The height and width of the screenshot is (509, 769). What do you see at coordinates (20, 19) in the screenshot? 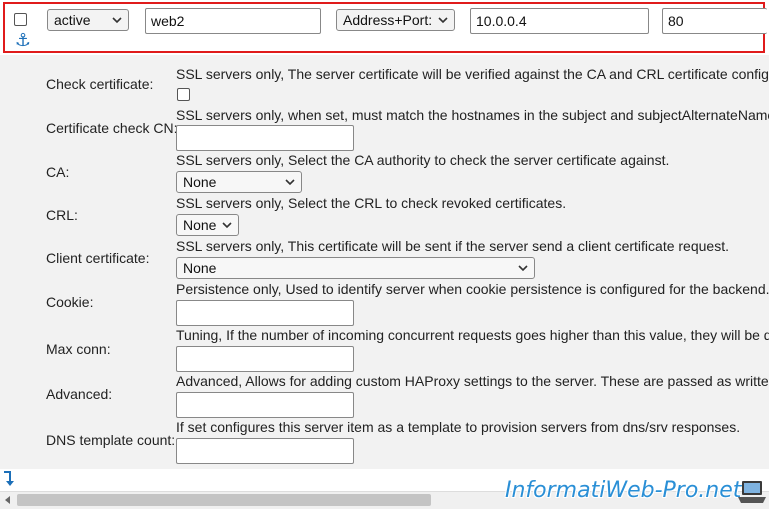
I see `row-select-checkbox` at bounding box center [20, 19].